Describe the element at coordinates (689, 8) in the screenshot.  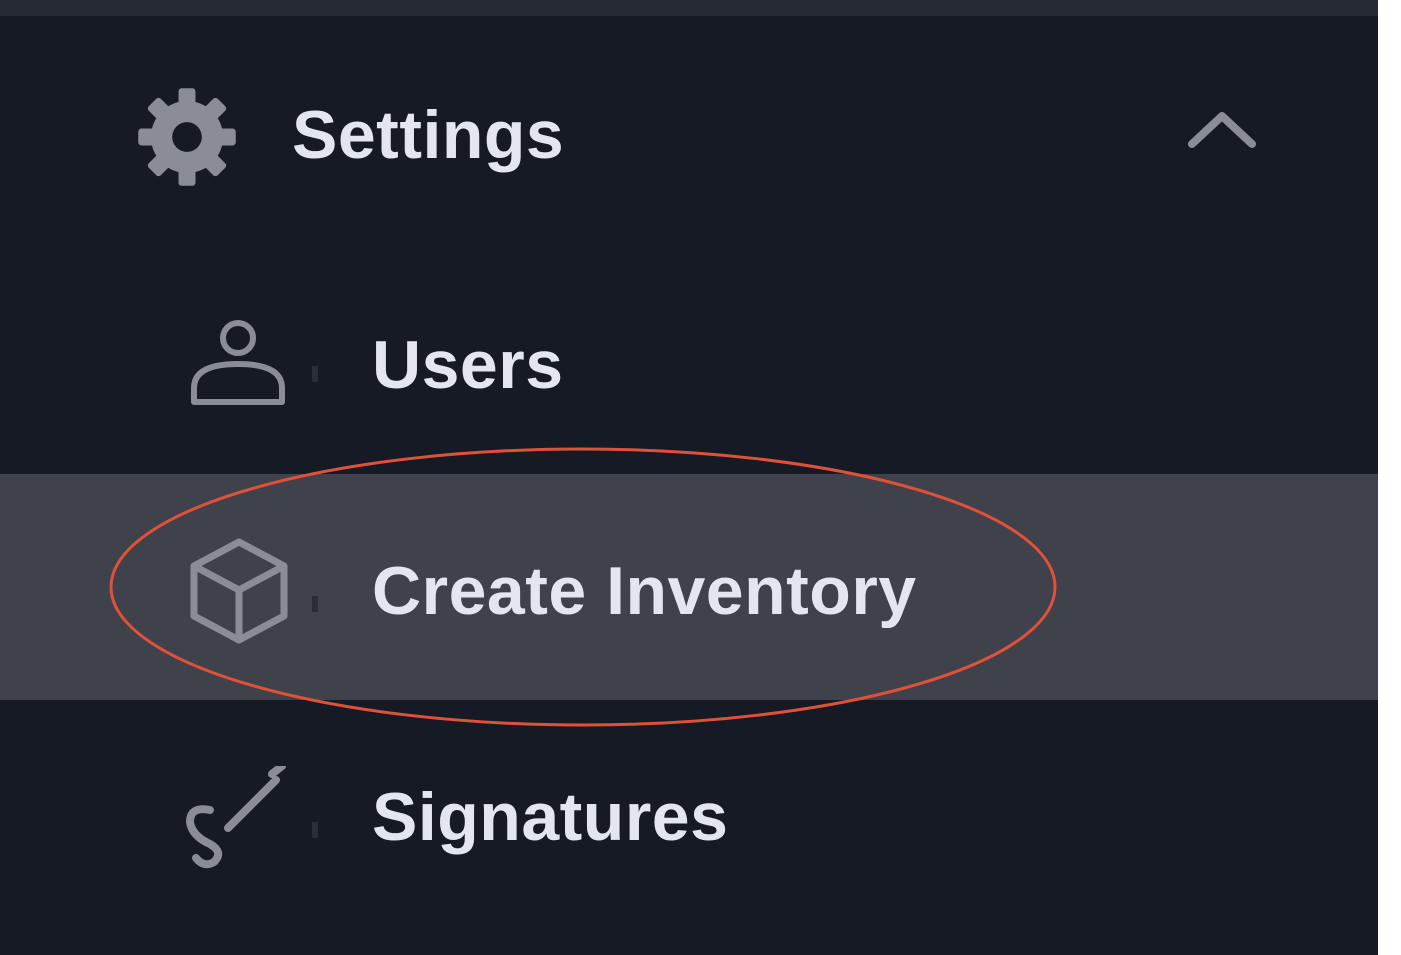
I see `sidebar-top-strip` at that location.